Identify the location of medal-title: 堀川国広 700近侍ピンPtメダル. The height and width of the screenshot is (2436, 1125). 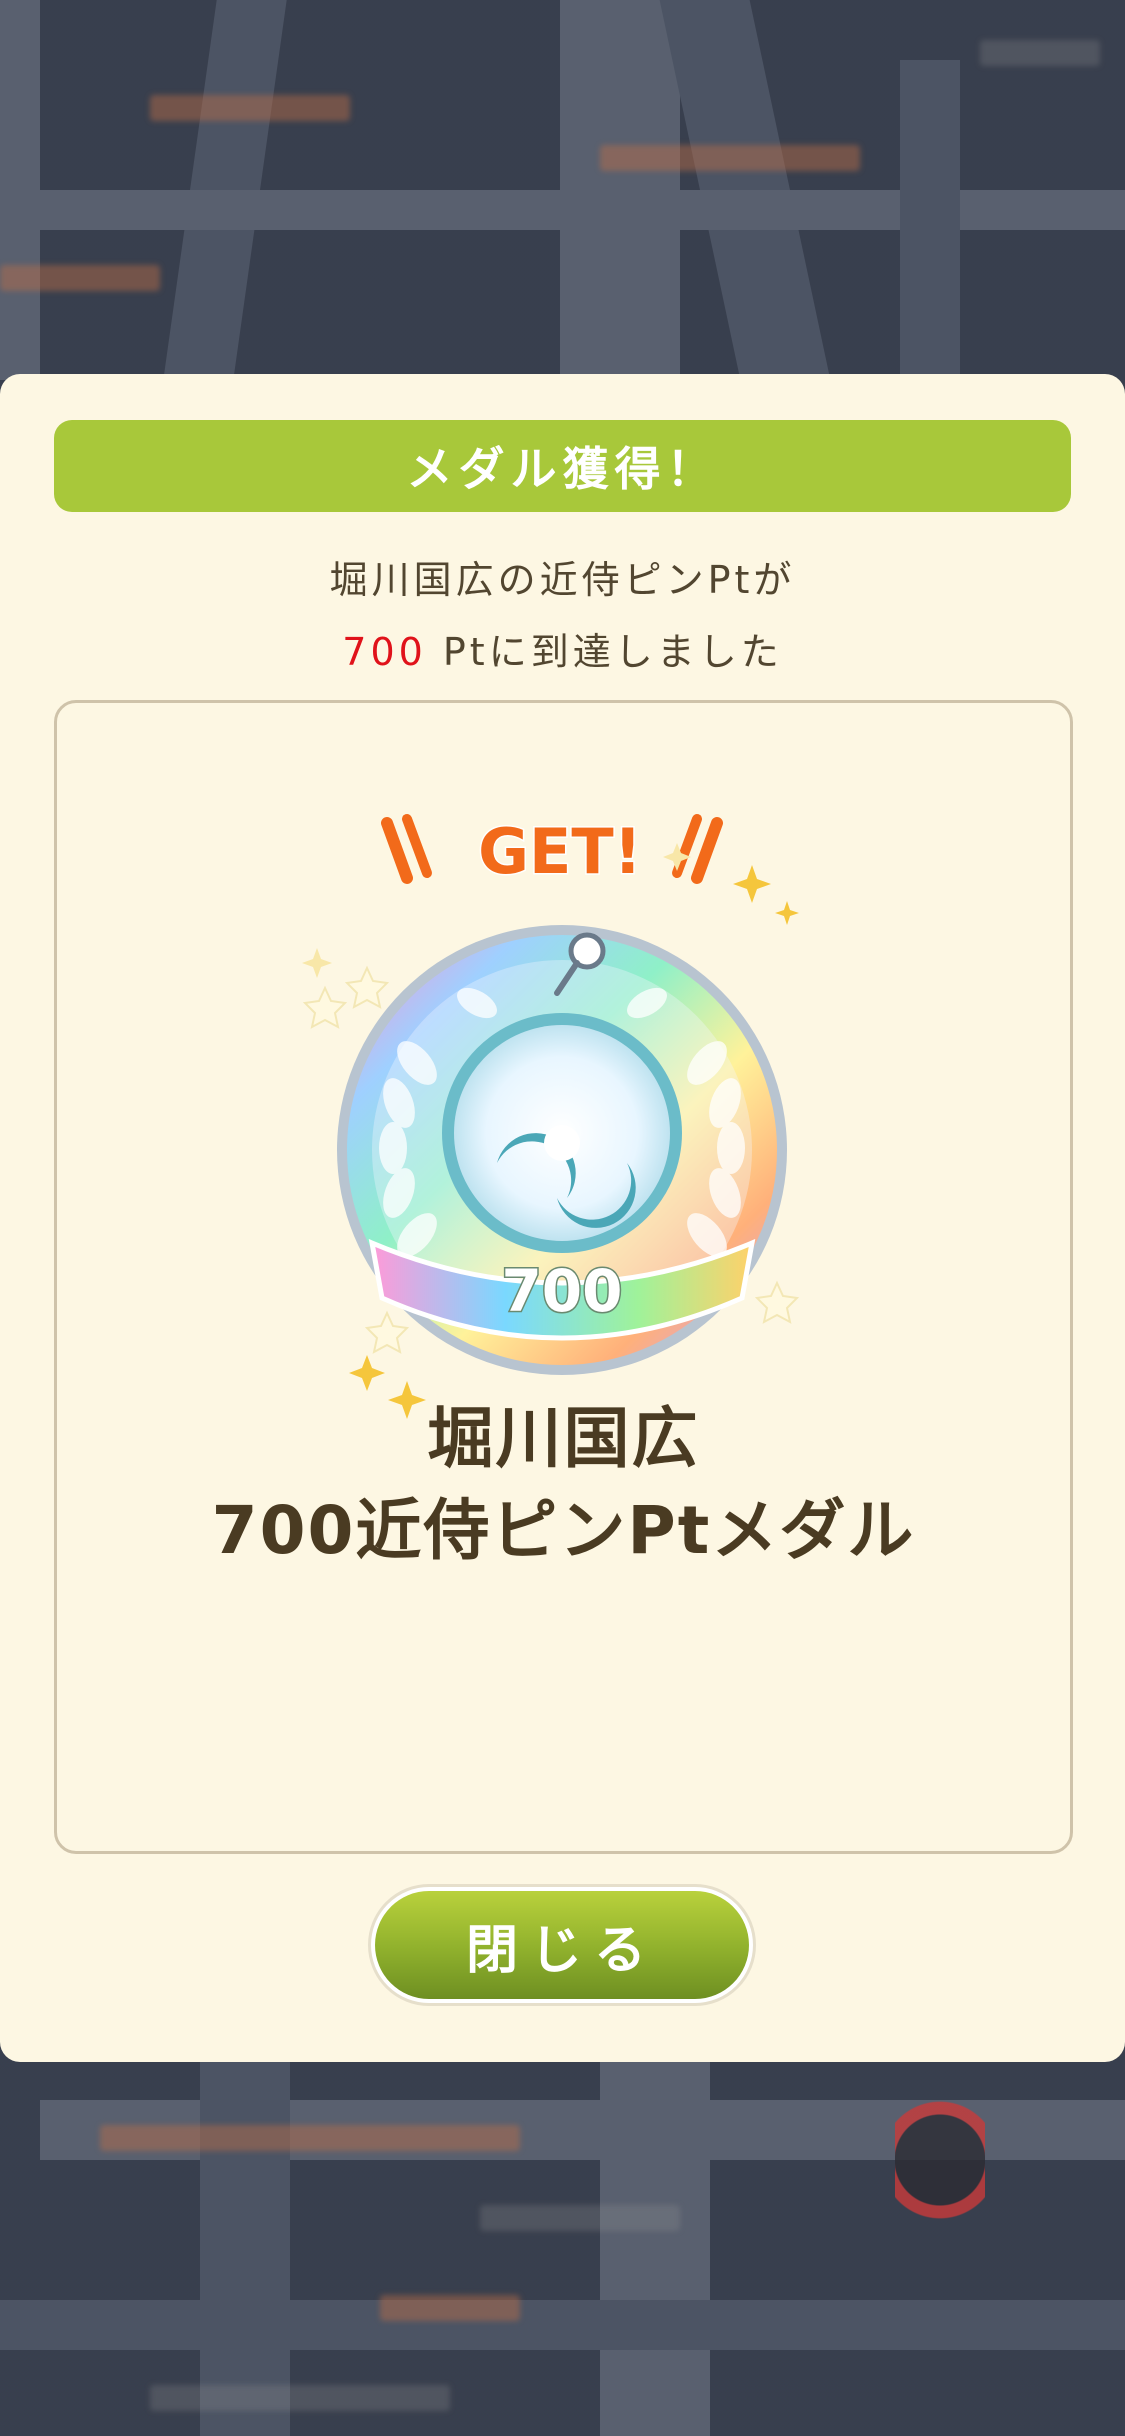
(563, 1485).